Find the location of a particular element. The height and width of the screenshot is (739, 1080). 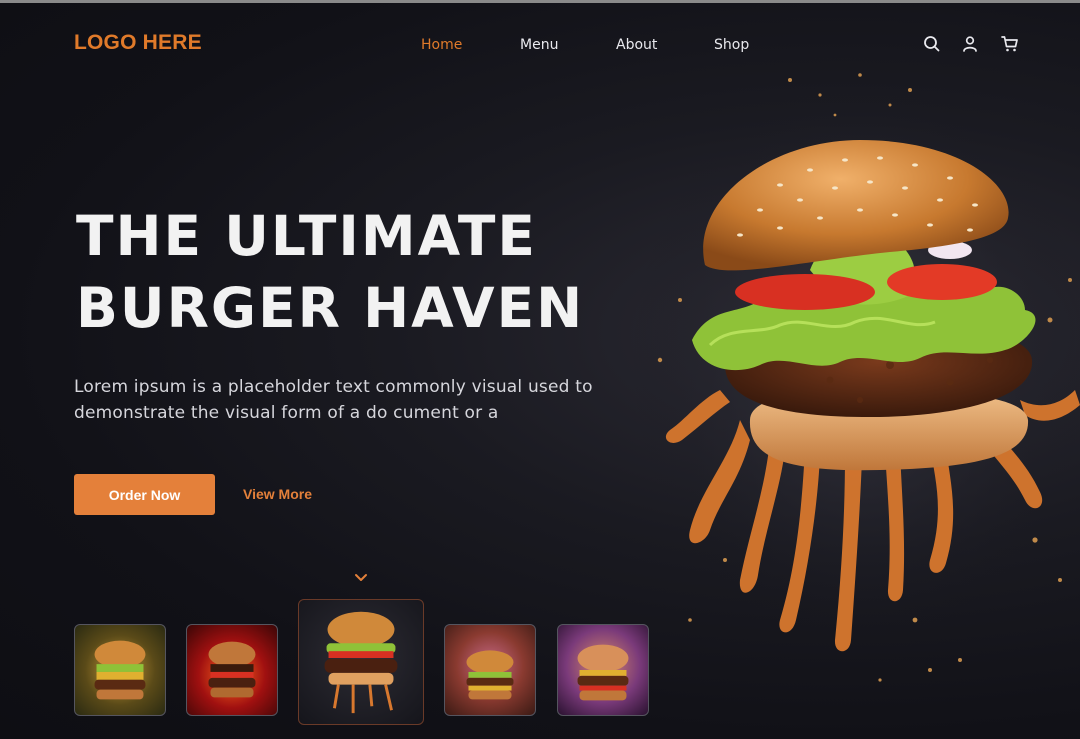

user-icon is located at coordinates (970, 44).